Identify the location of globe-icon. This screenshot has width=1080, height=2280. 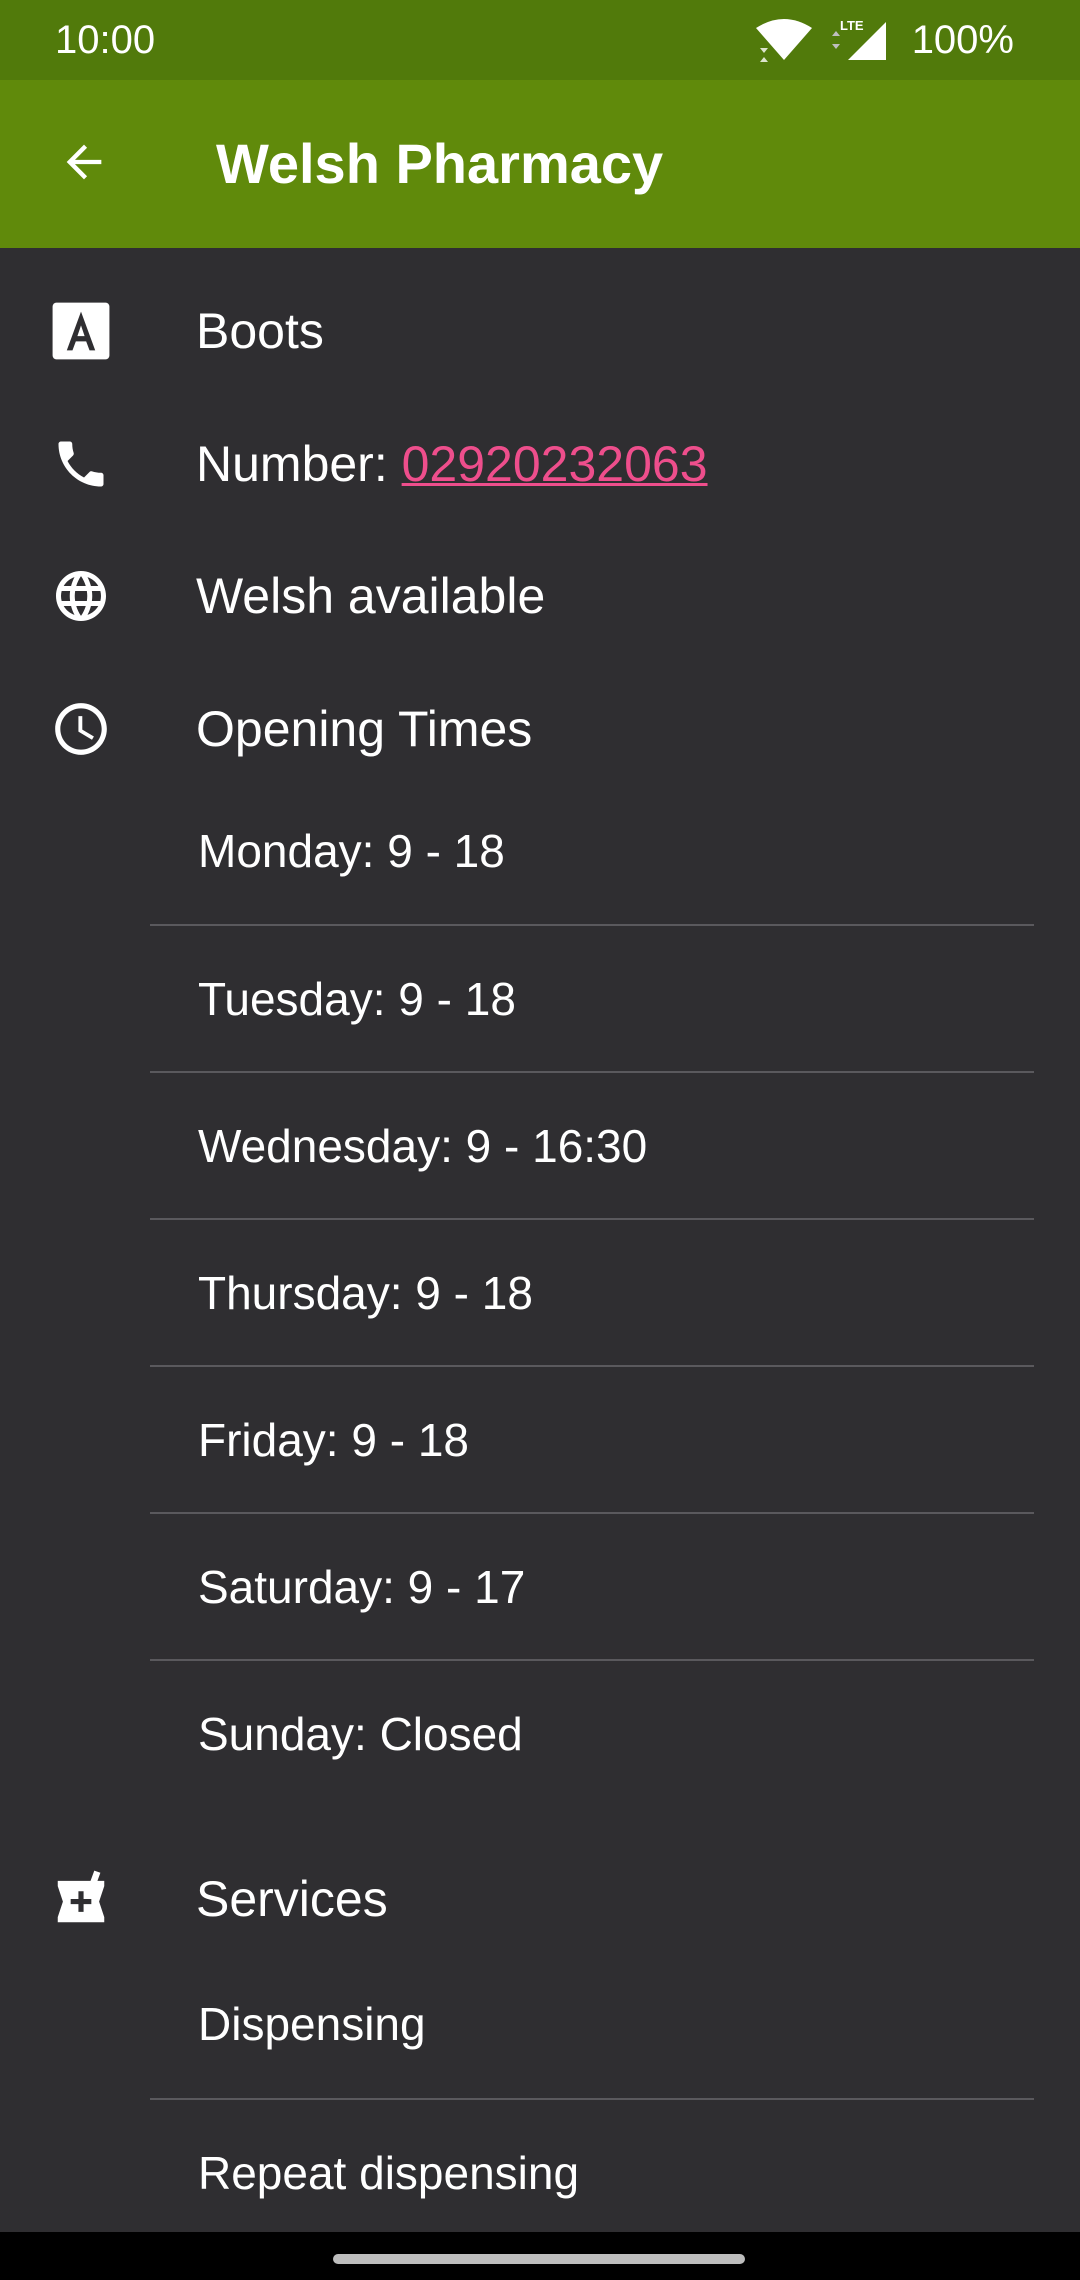
(81, 596).